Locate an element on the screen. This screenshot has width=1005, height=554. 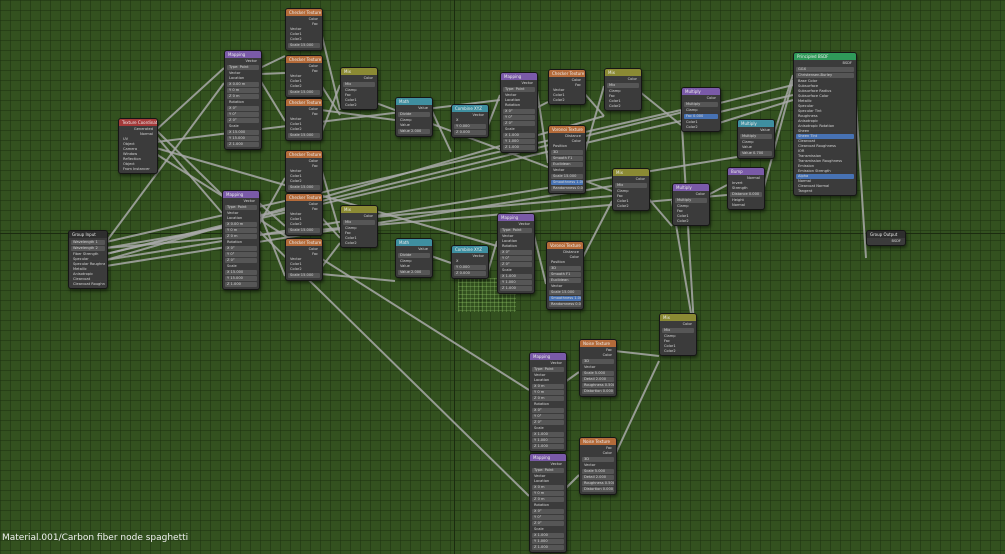
input-socket-row: X 0.00 m is located at coordinates (241, 224).